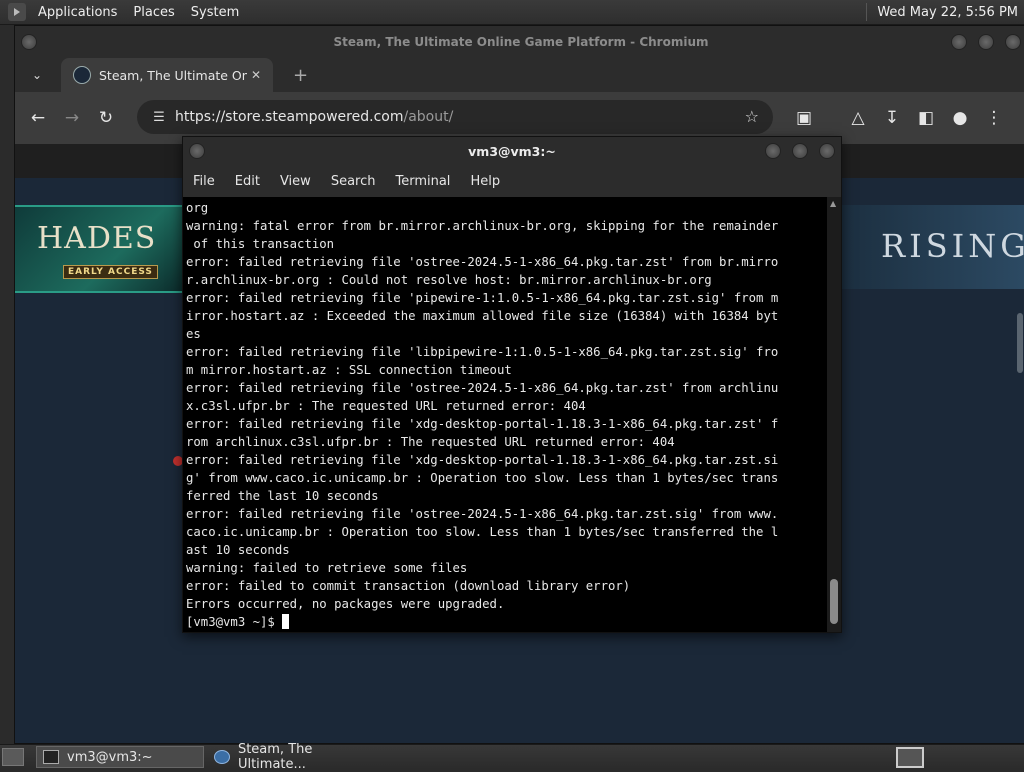 This screenshot has width=1024, height=772. What do you see at coordinates (38, 118) in the screenshot?
I see `back-icon: ←` at bounding box center [38, 118].